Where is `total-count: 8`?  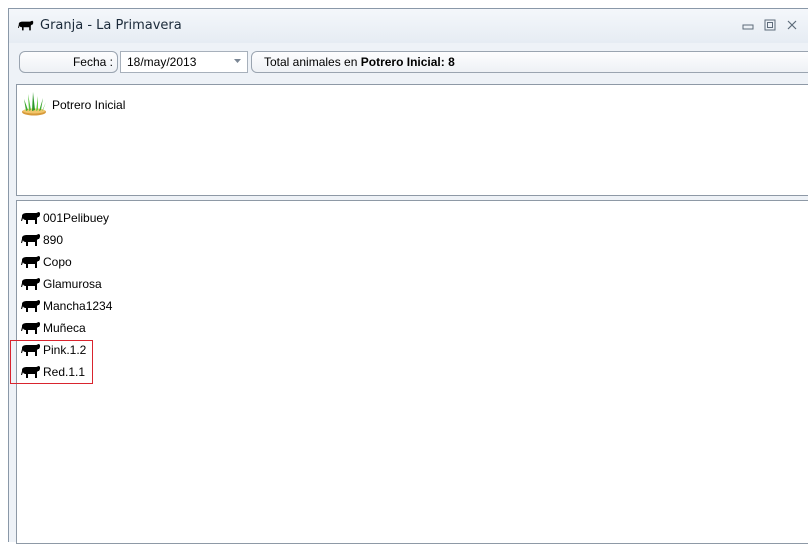 total-count: 8 is located at coordinates (451, 62).